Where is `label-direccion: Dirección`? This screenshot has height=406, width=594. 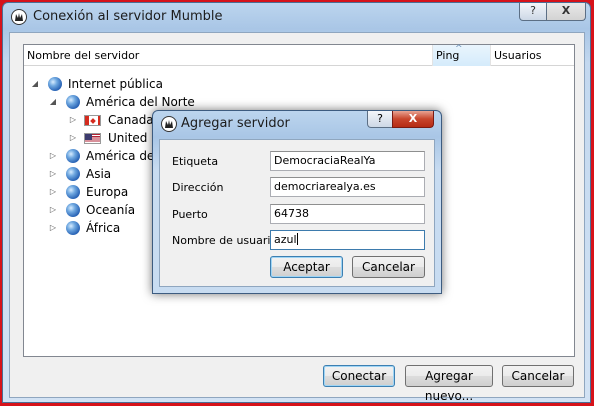 label-direccion: Dirección is located at coordinates (198, 187).